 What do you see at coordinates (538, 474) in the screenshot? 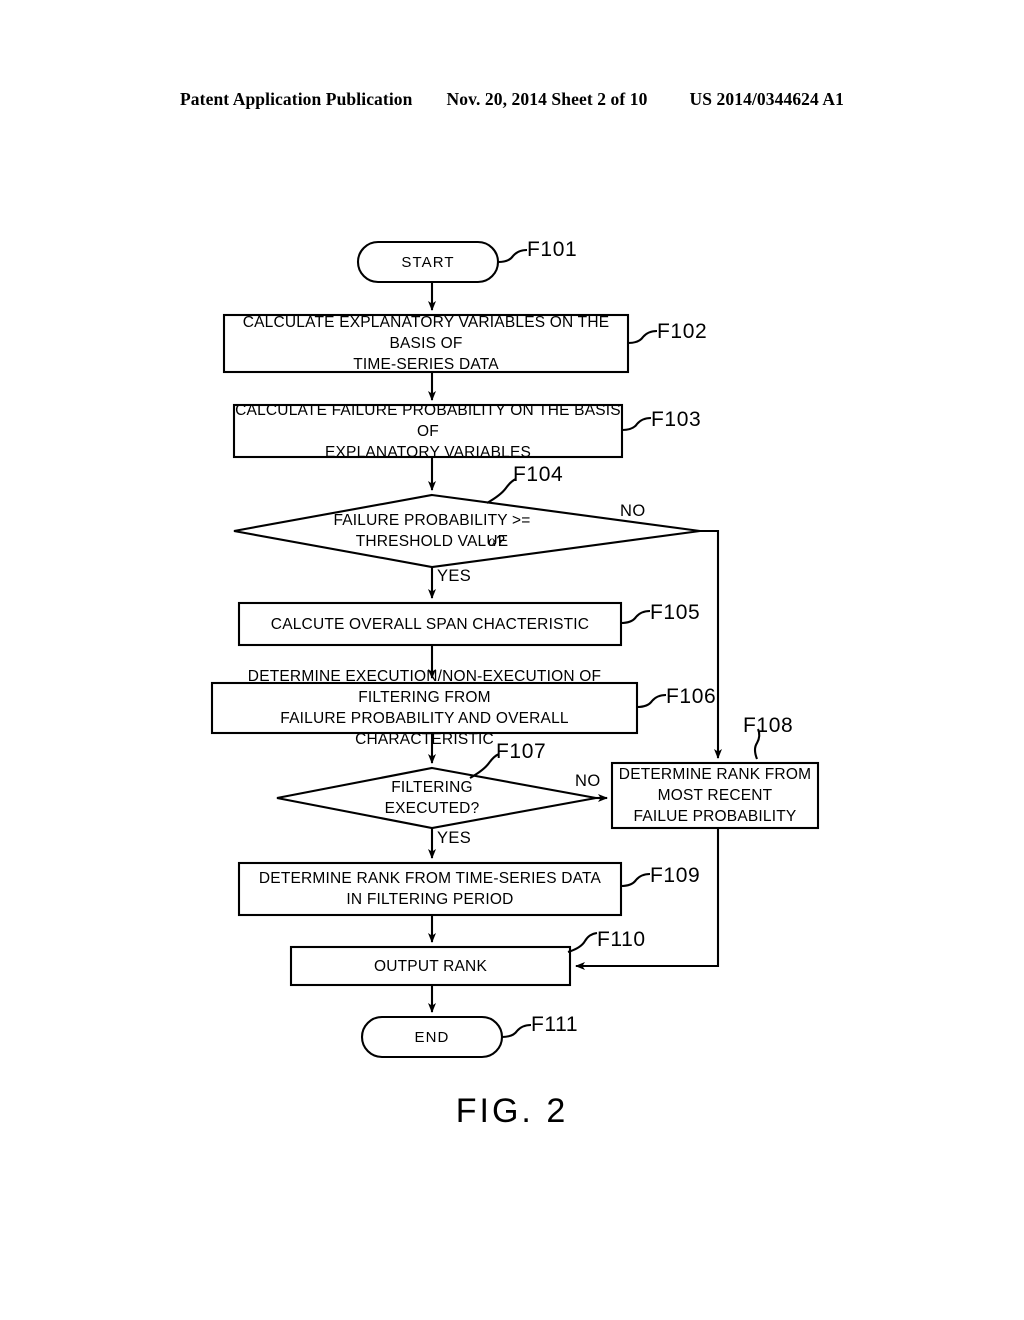
I see `ref-label-f104: F104` at bounding box center [538, 474].